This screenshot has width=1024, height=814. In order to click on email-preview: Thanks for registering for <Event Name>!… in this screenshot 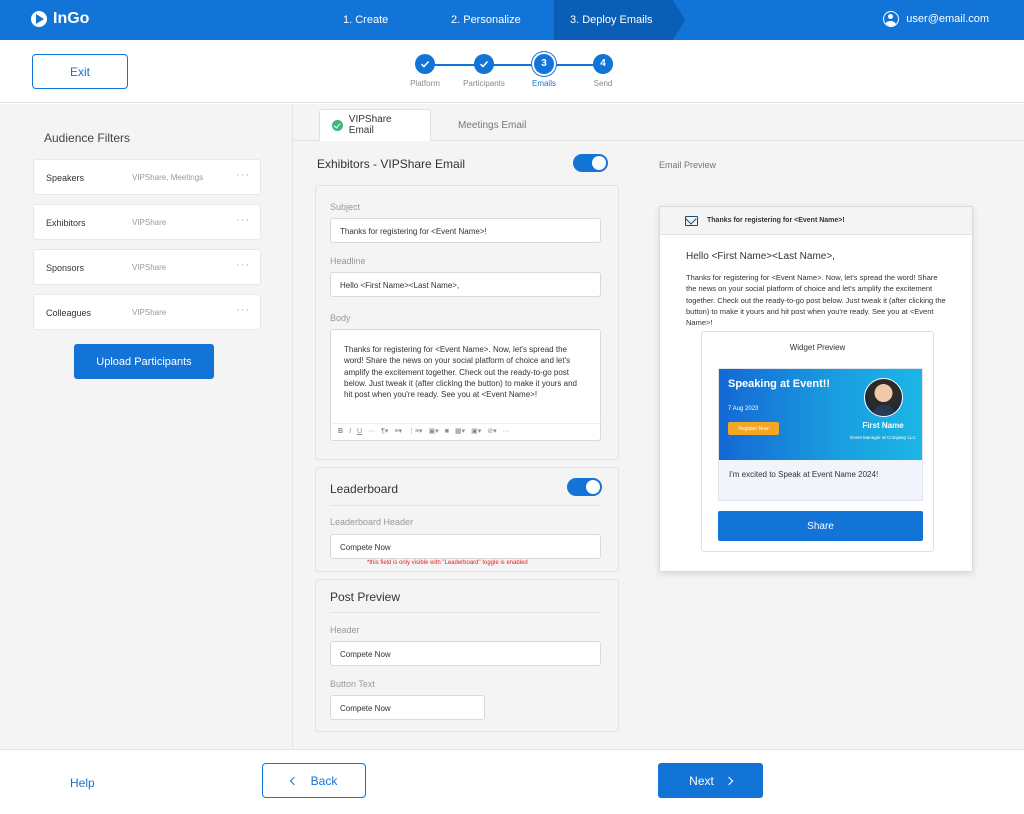, I will do `click(816, 389)`.